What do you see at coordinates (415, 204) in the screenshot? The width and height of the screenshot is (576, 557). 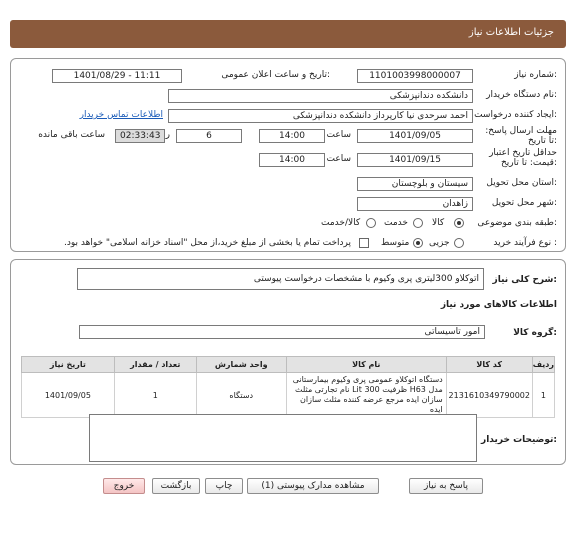 I see `city-field: زاهدان` at bounding box center [415, 204].